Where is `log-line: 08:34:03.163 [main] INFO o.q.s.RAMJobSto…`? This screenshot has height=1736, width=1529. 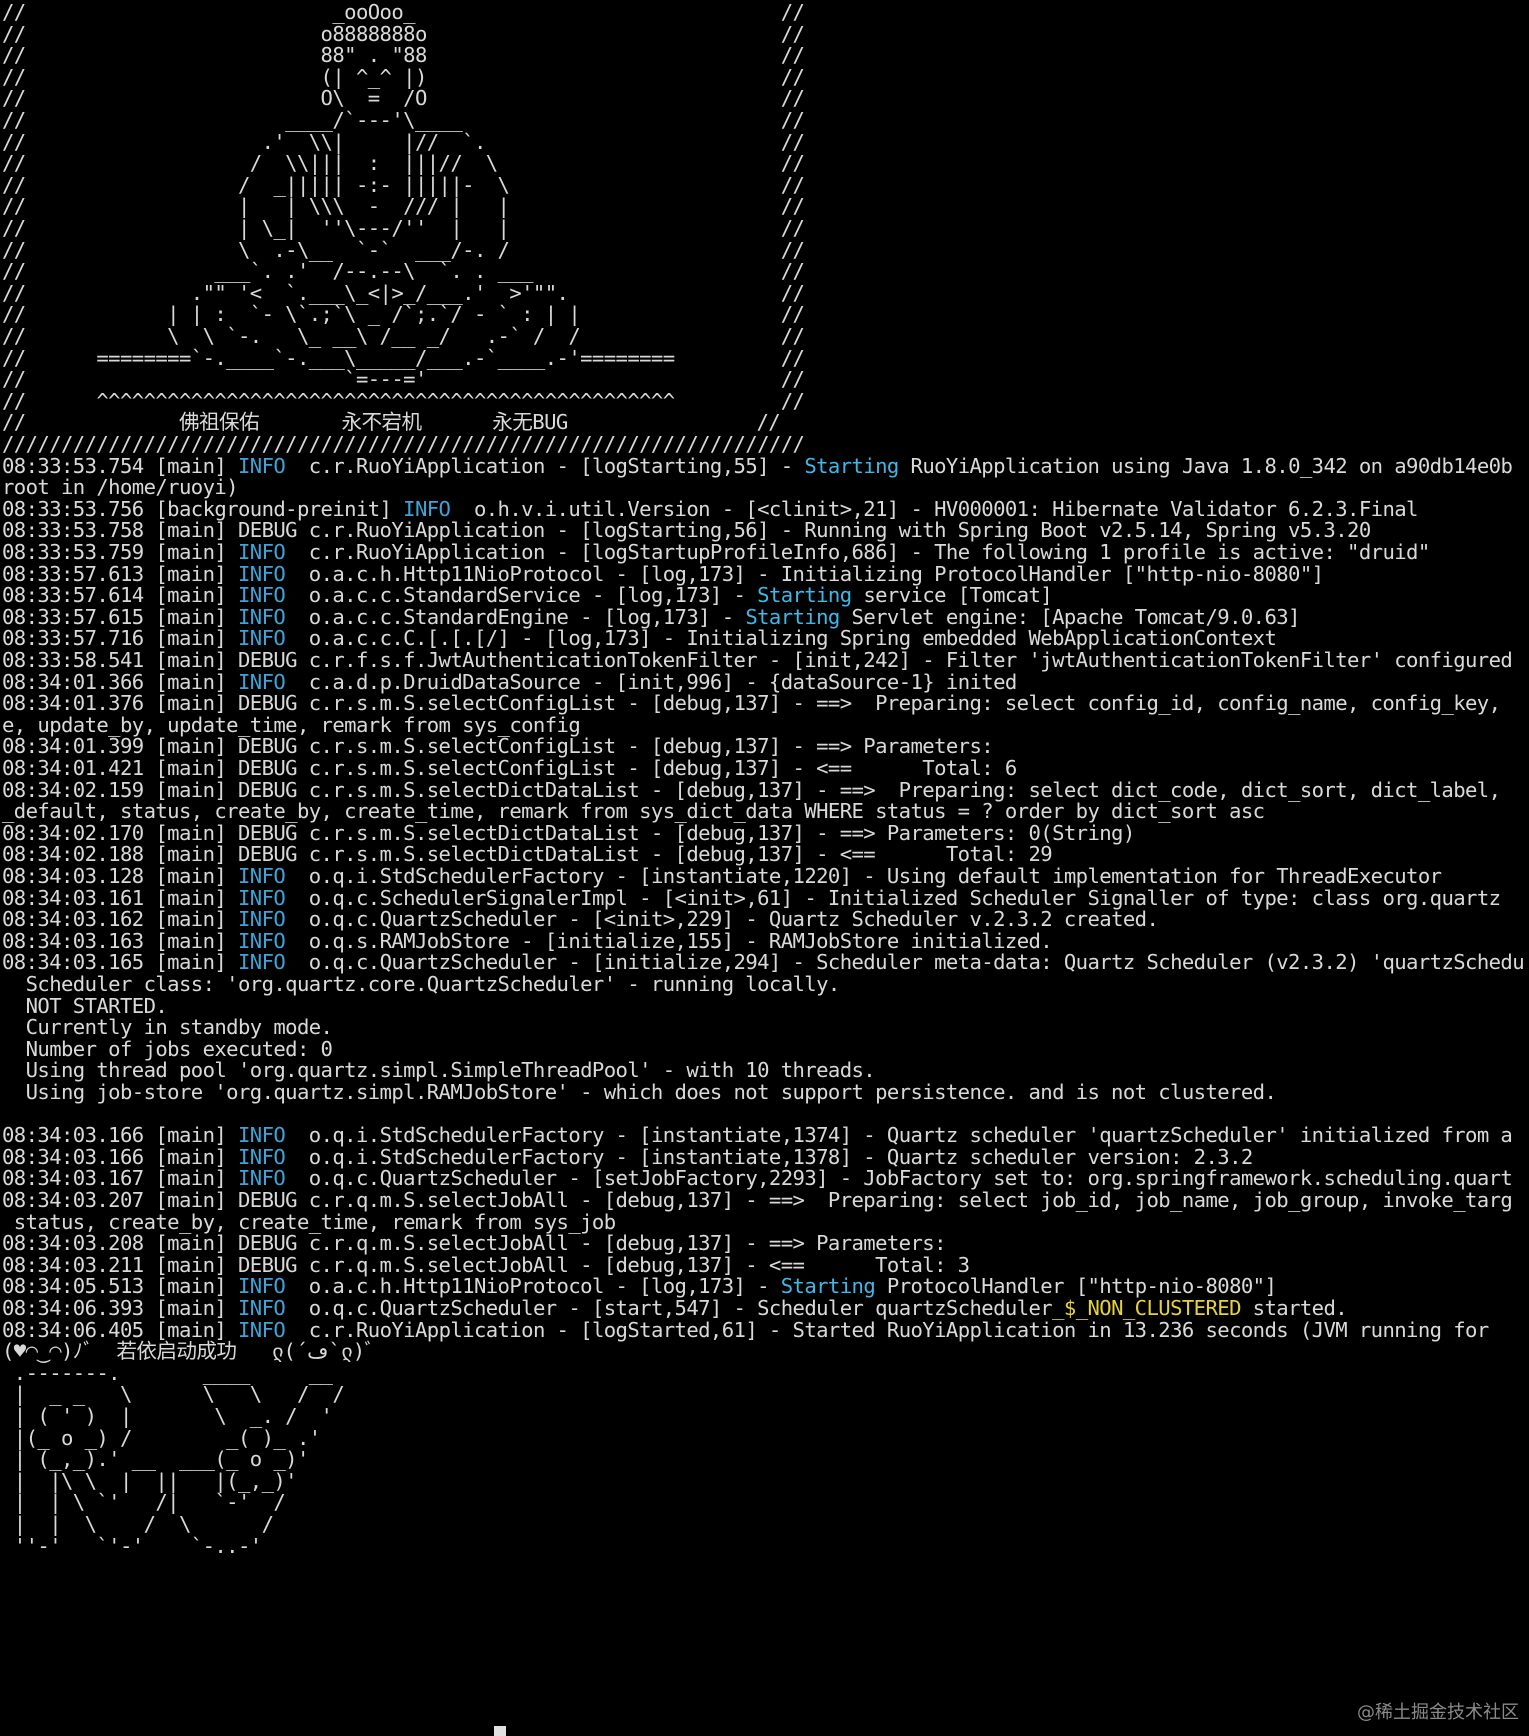
log-line: 08:34:03.163 [main] INFO o.q.s.RAMJobSto… is located at coordinates (527, 940).